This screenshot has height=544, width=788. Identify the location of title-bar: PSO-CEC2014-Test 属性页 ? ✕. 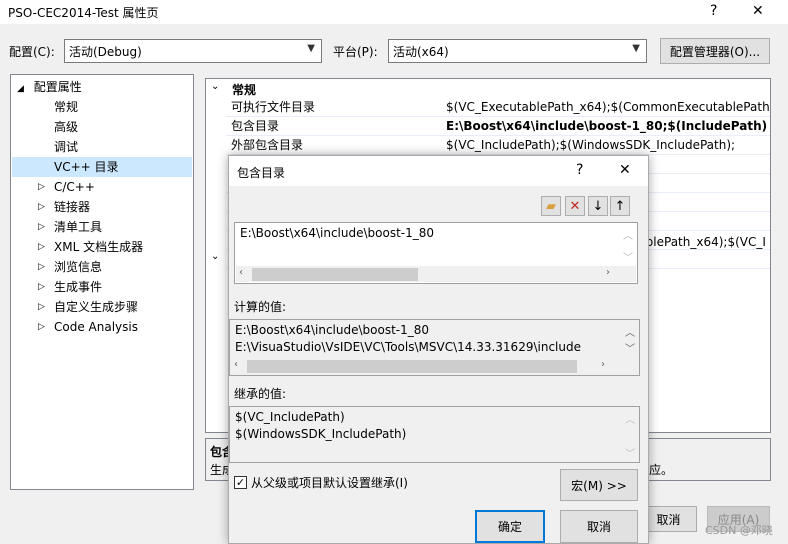
(394, 12).